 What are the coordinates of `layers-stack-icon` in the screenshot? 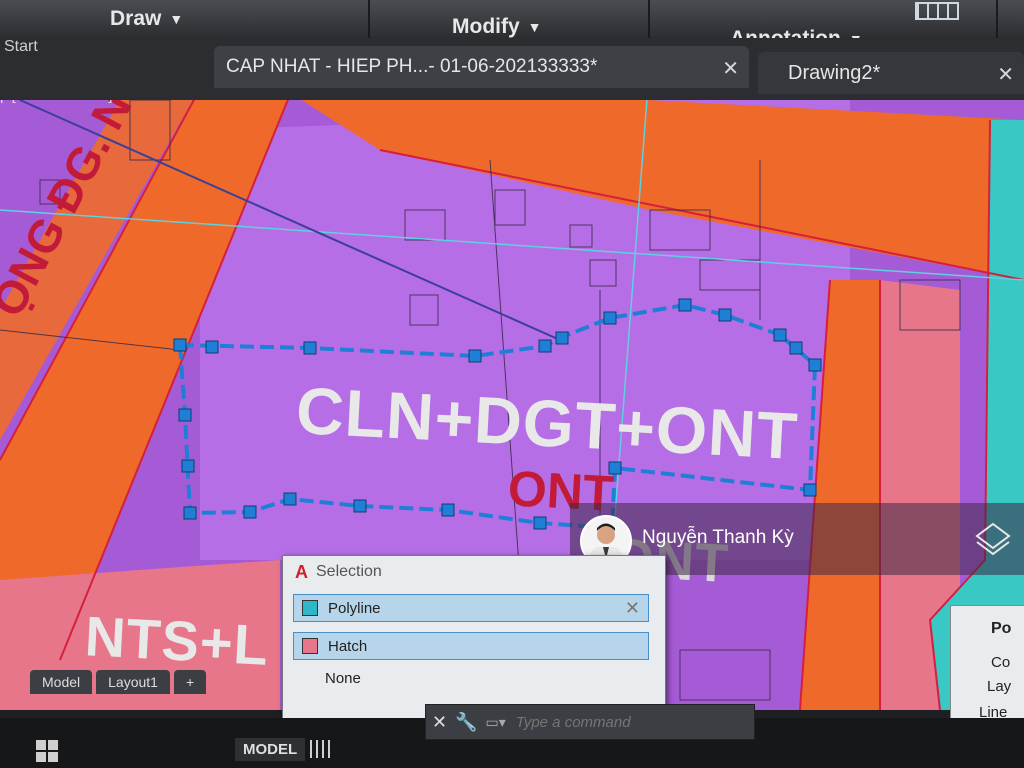 It's located at (993, 540).